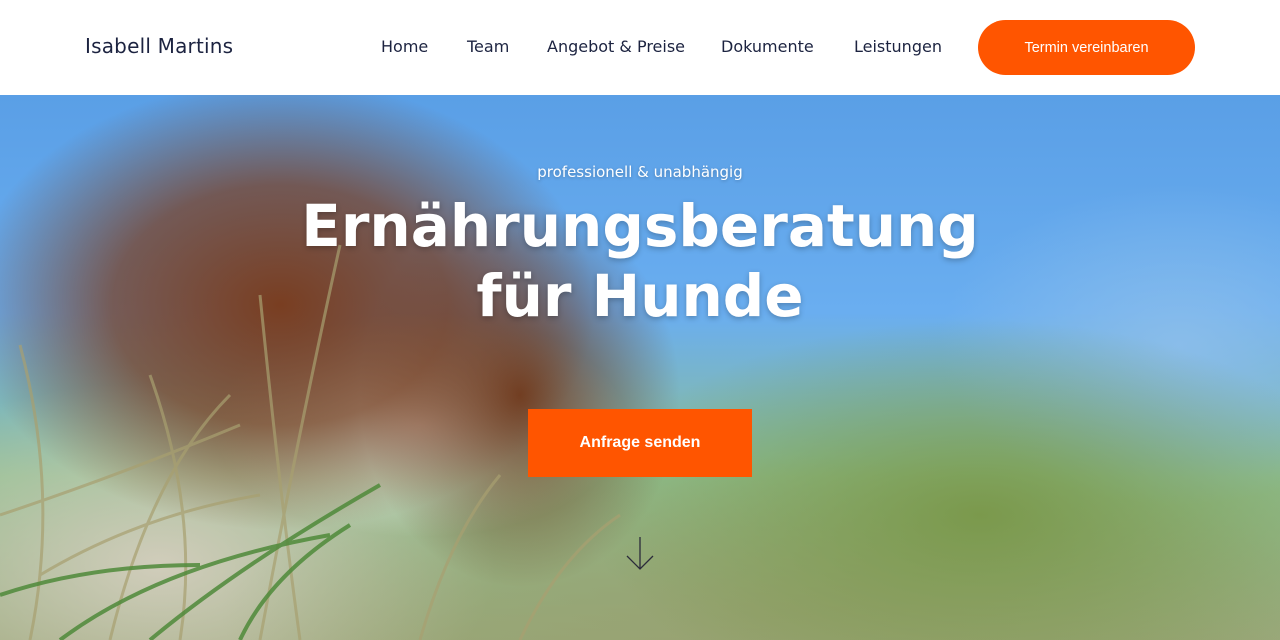 This screenshot has width=1280, height=640. I want to click on nav-item-team: Team, so click(488, 46).